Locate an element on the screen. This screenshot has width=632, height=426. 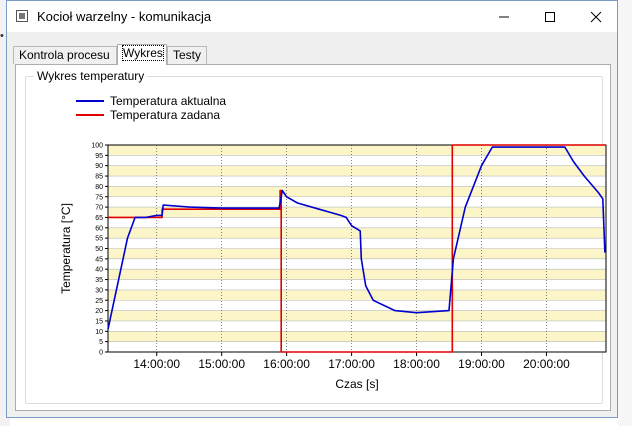
minimize-icon is located at coordinates (504, 17).